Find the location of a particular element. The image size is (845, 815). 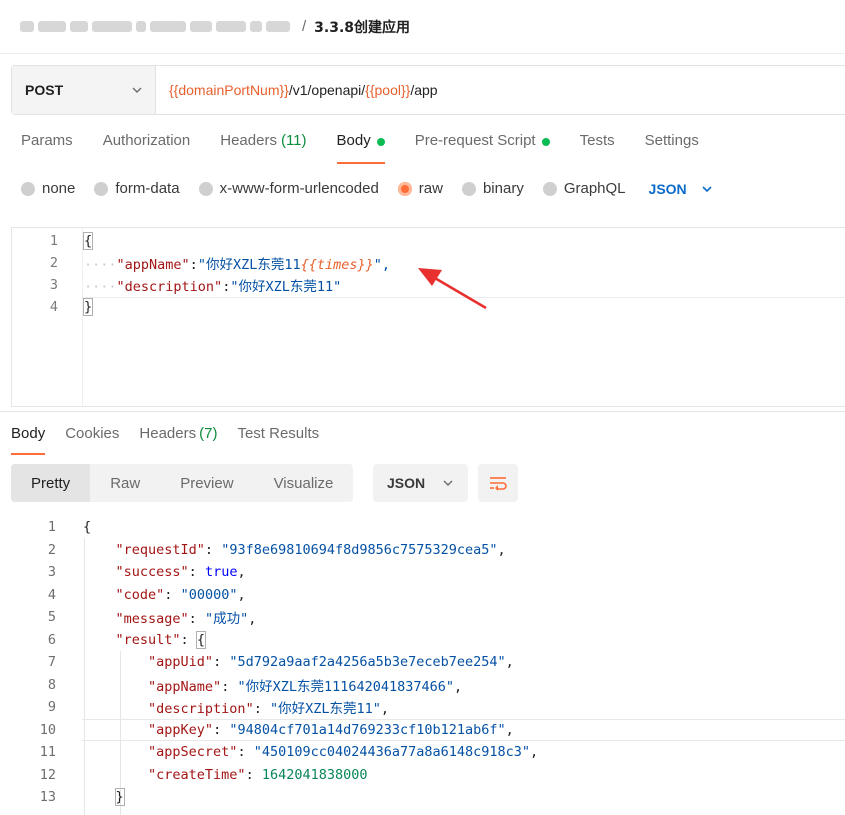

tab-pre-request-script: Pre-request Script is located at coordinates (482, 148).